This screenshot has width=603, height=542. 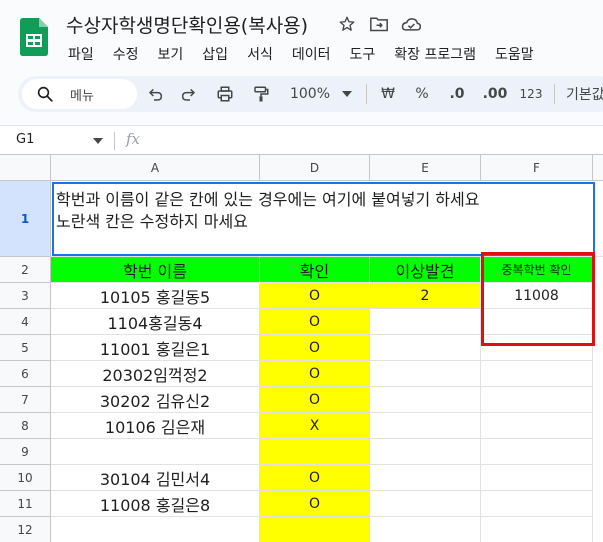 What do you see at coordinates (514, 54) in the screenshot?
I see `menu-help: 도움말` at bounding box center [514, 54].